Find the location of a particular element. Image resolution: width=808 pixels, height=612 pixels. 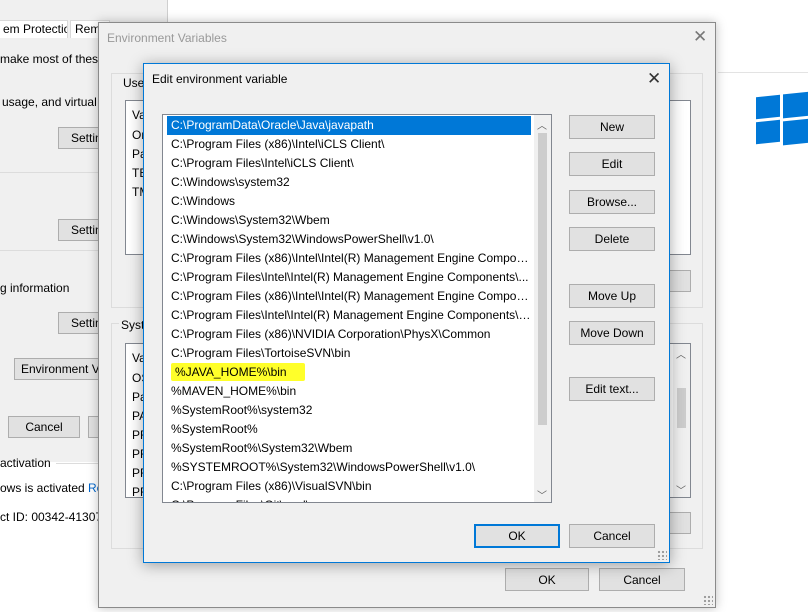

path-list-item: C:\ProgramData\Oracle\Java\javapath is located at coordinates (349, 125).